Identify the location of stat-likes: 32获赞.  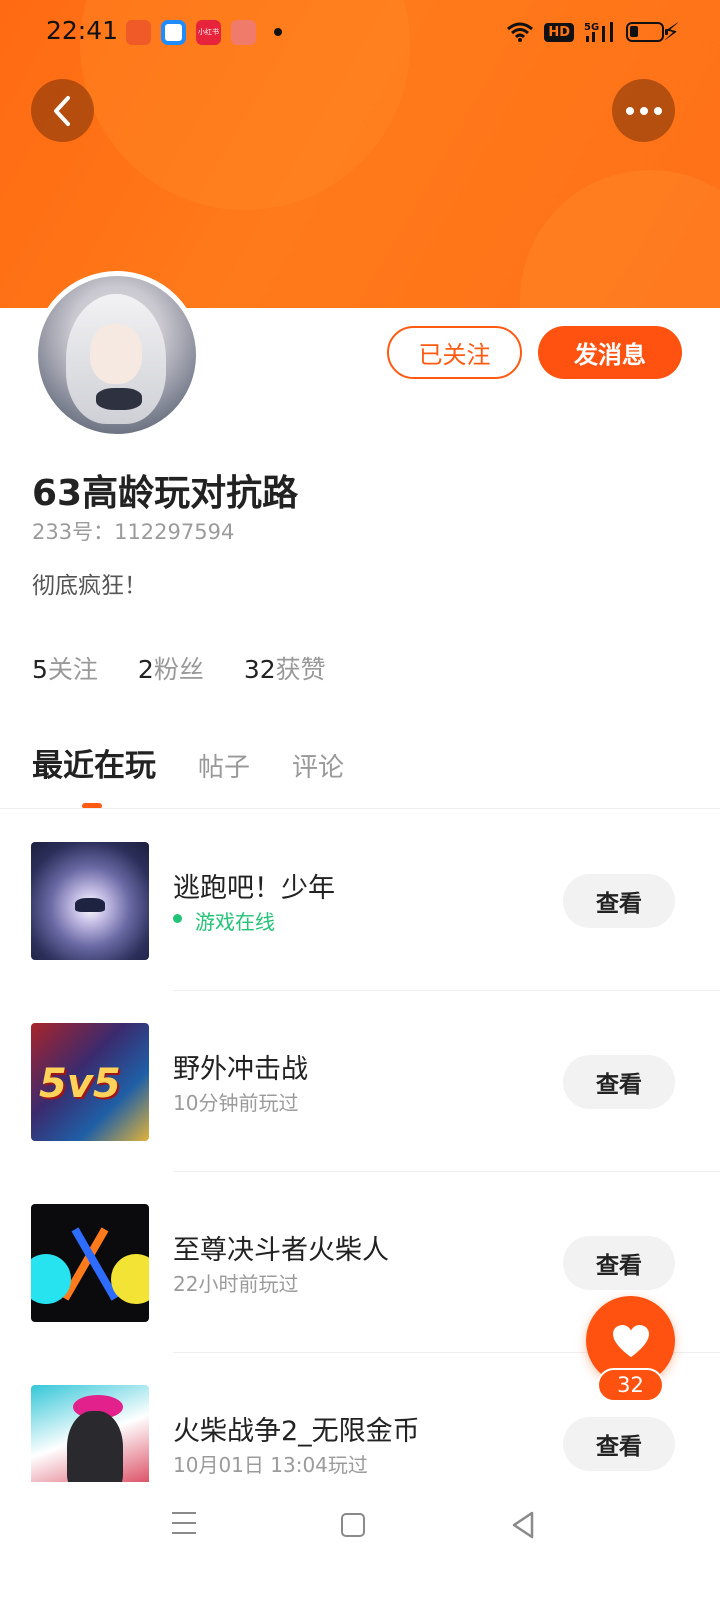
(285, 668).